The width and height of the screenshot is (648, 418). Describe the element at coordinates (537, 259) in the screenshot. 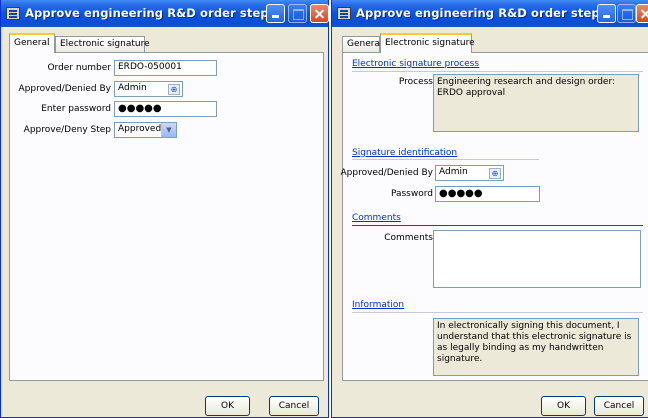

I see `comments-textarea` at that location.